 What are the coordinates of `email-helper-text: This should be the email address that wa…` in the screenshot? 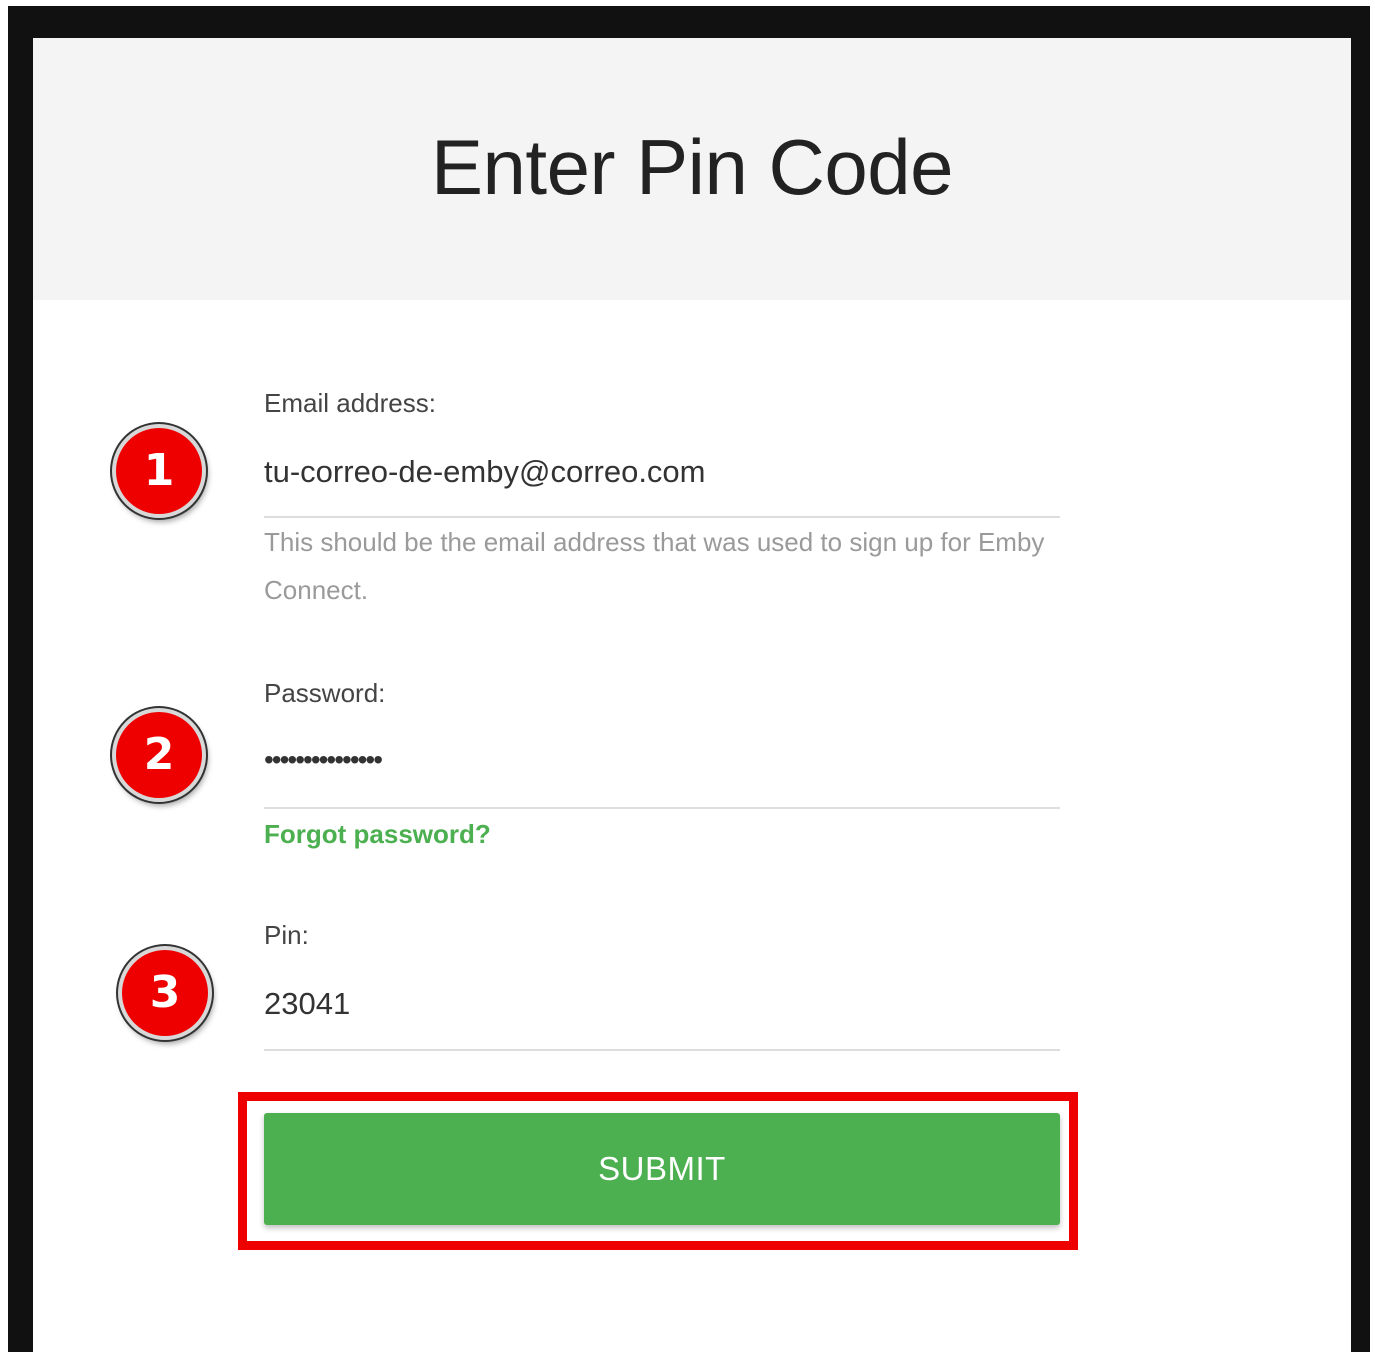 It's located at (654, 566).